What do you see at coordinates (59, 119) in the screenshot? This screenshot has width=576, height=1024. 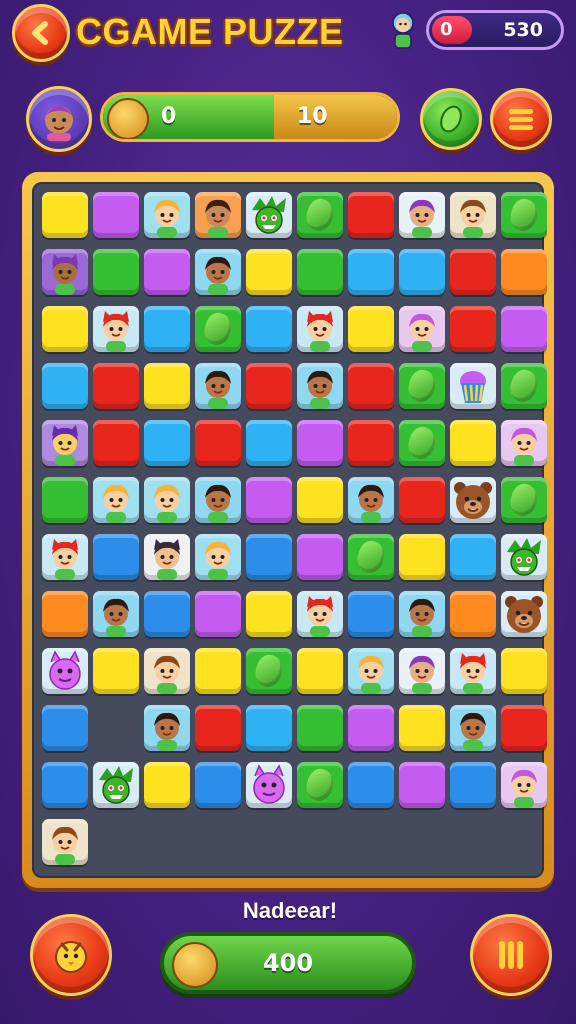 I see `player-avatar-button` at bounding box center [59, 119].